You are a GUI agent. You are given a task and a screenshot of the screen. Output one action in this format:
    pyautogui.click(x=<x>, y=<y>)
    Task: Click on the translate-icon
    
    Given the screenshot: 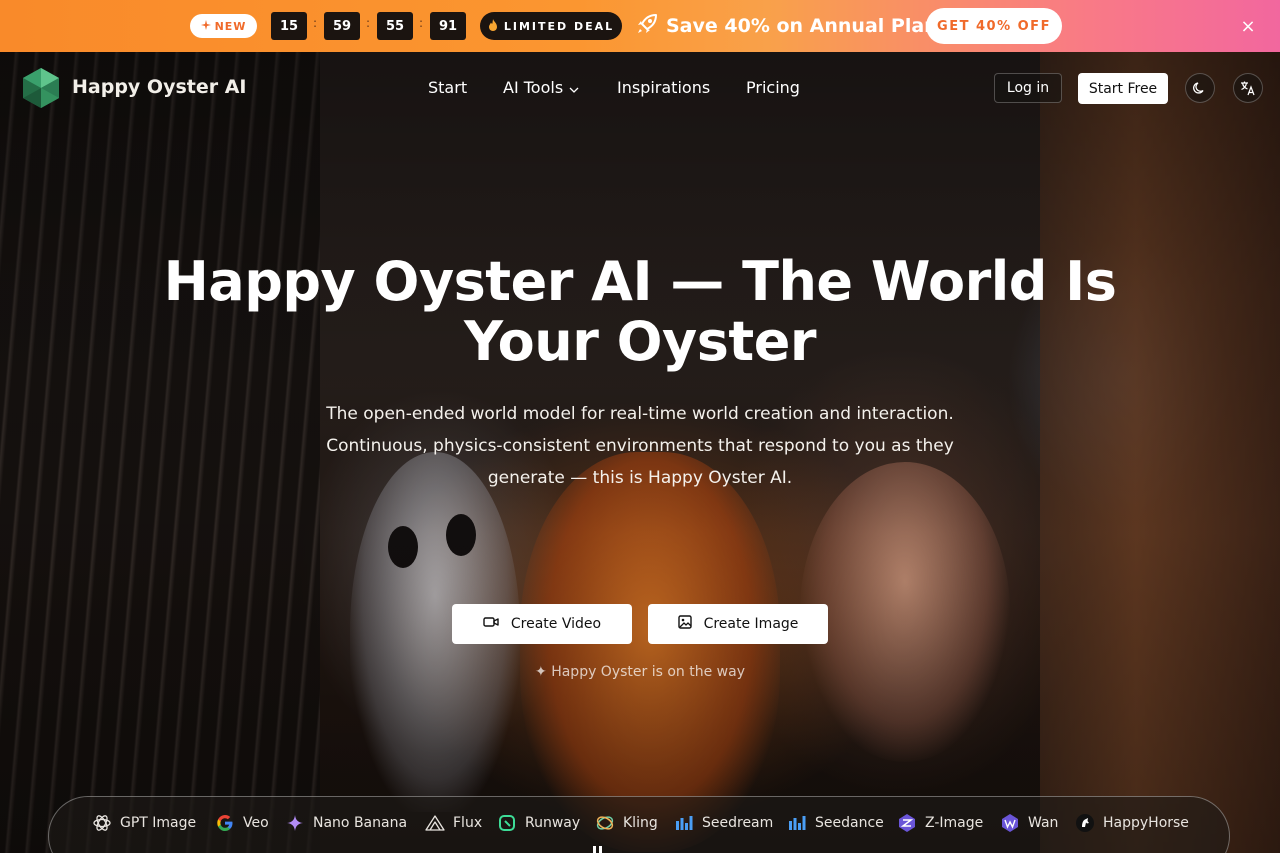 What is the action you would take?
    pyautogui.click(x=1248, y=88)
    